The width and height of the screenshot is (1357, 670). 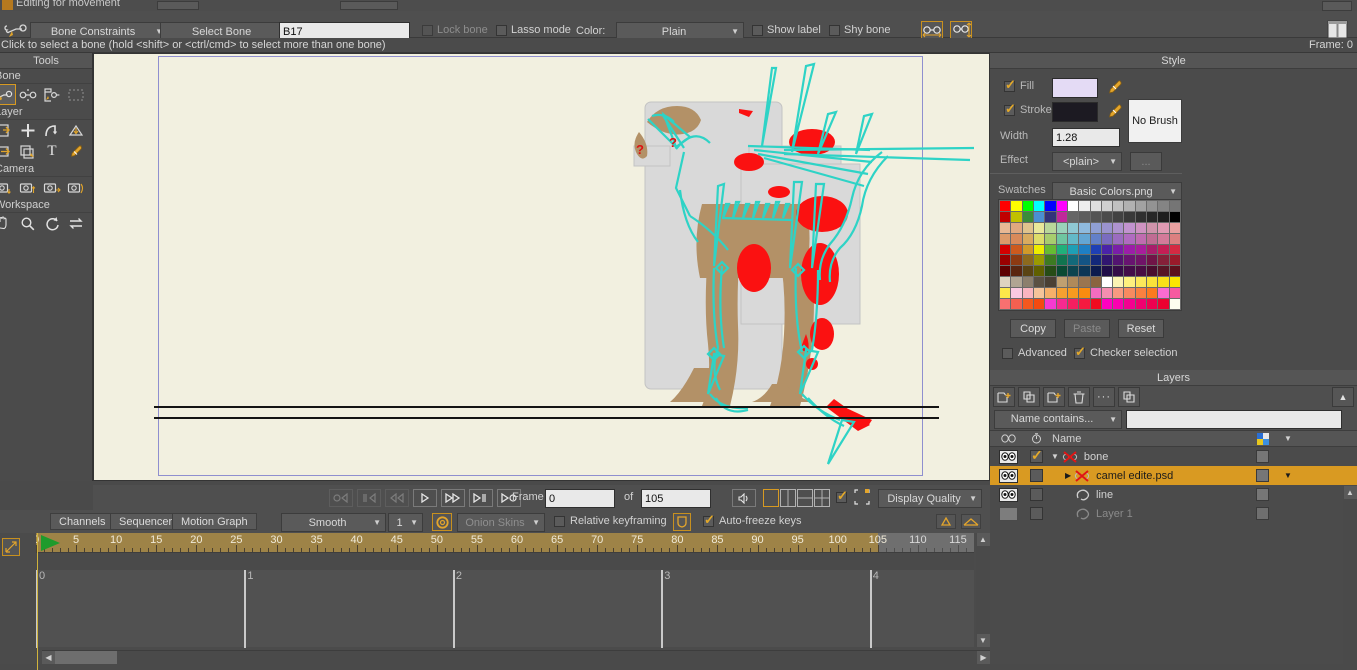 What do you see at coordinates (1007, 353) in the screenshot?
I see `advanced-box` at bounding box center [1007, 353].